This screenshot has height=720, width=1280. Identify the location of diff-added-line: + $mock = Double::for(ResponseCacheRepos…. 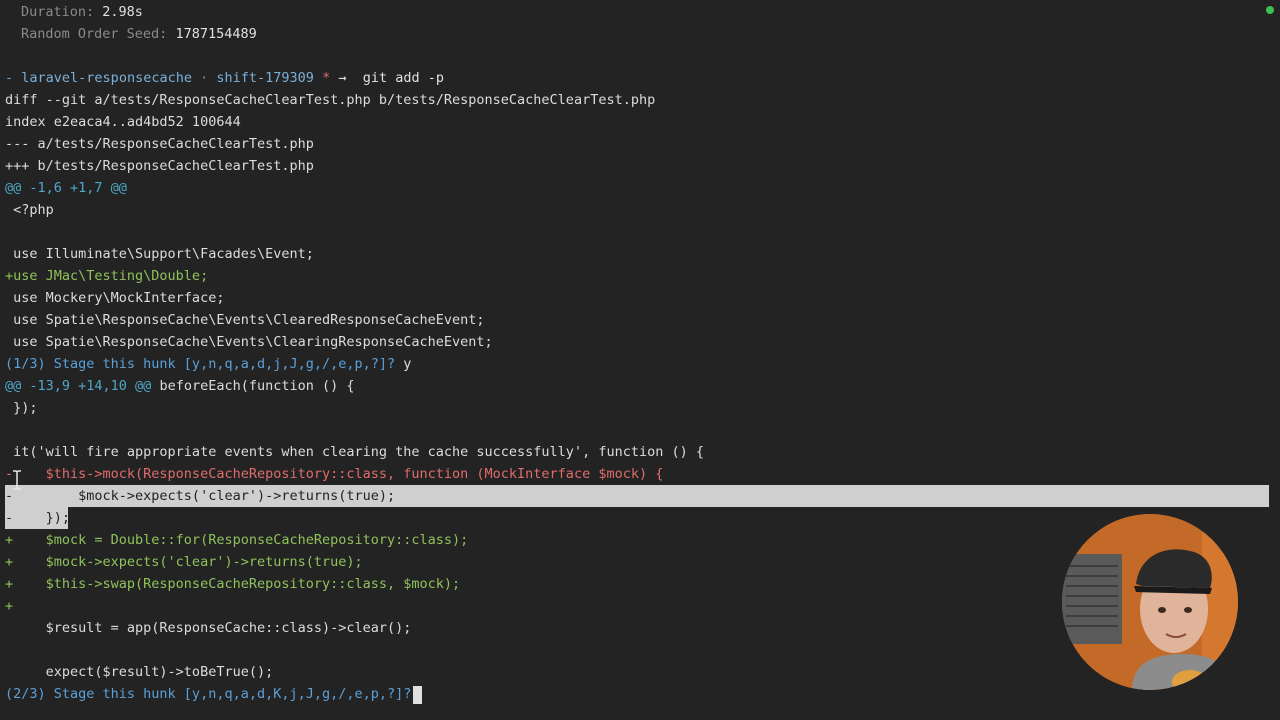
(237, 540).